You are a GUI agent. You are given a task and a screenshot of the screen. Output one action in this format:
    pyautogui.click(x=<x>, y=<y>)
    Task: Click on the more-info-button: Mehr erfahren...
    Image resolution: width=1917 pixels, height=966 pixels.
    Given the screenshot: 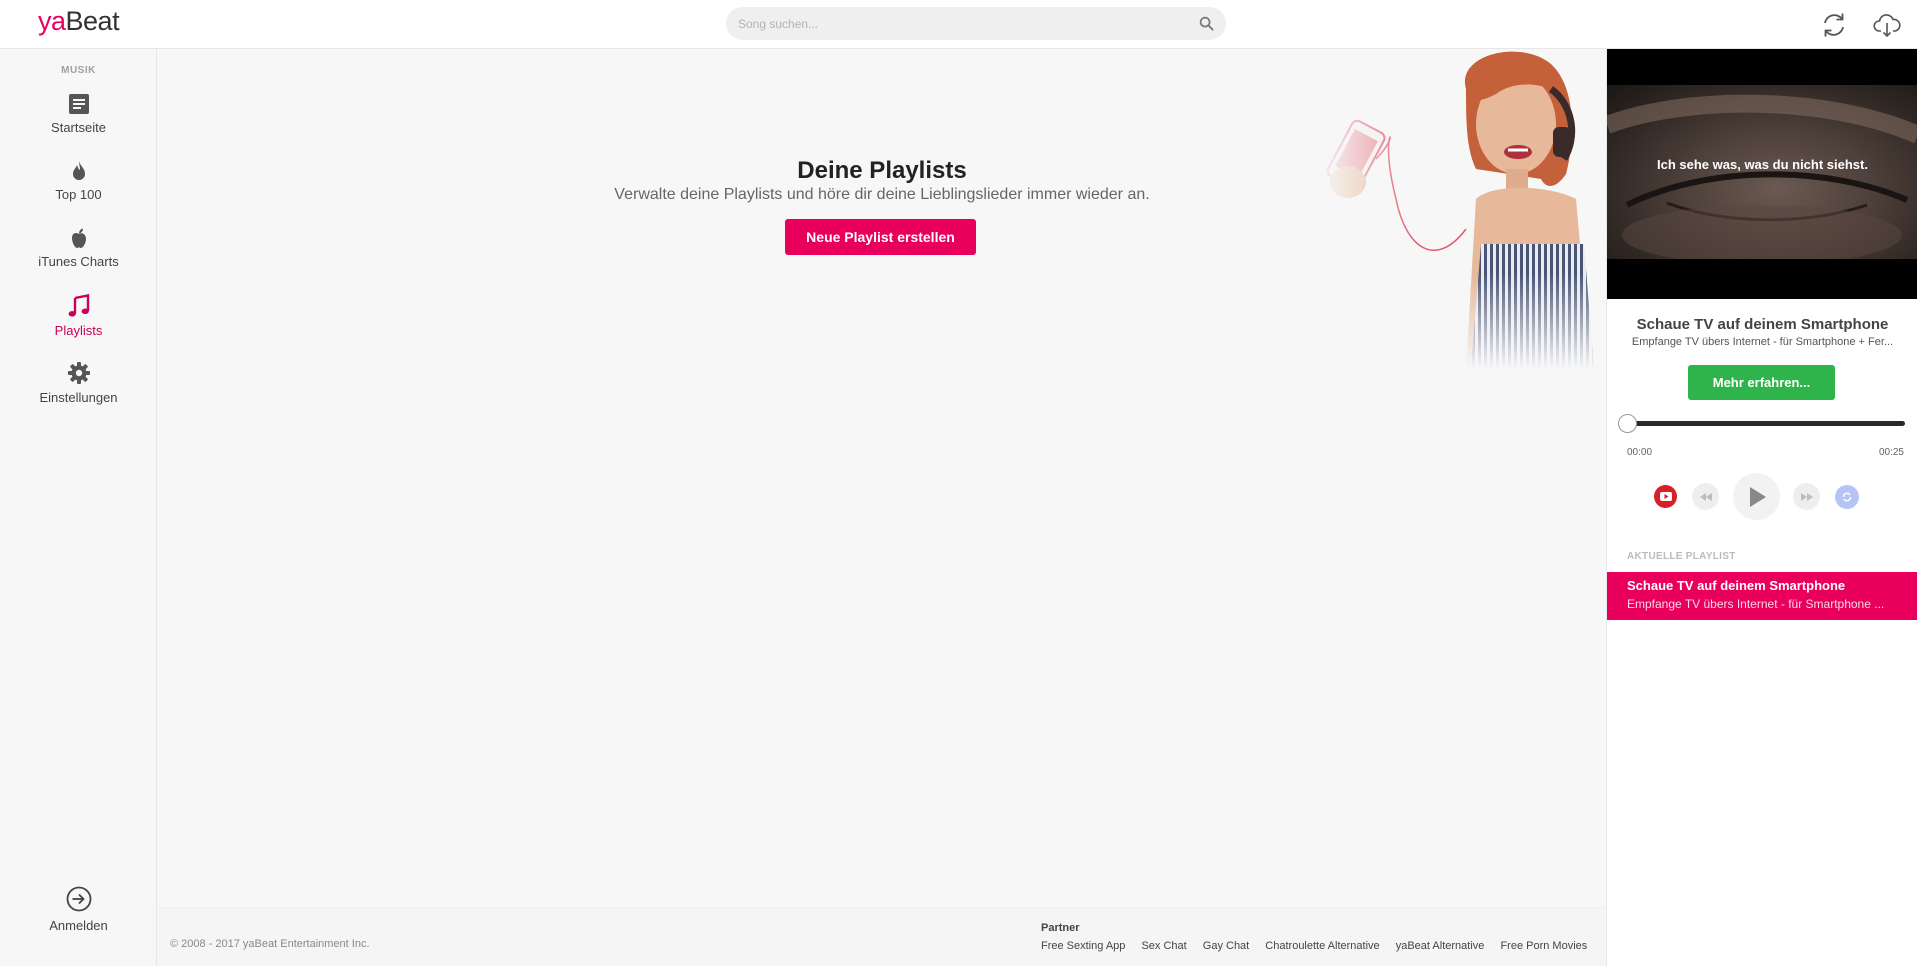 What is the action you would take?
    pyautogui.click(x=1761, y=382)
    